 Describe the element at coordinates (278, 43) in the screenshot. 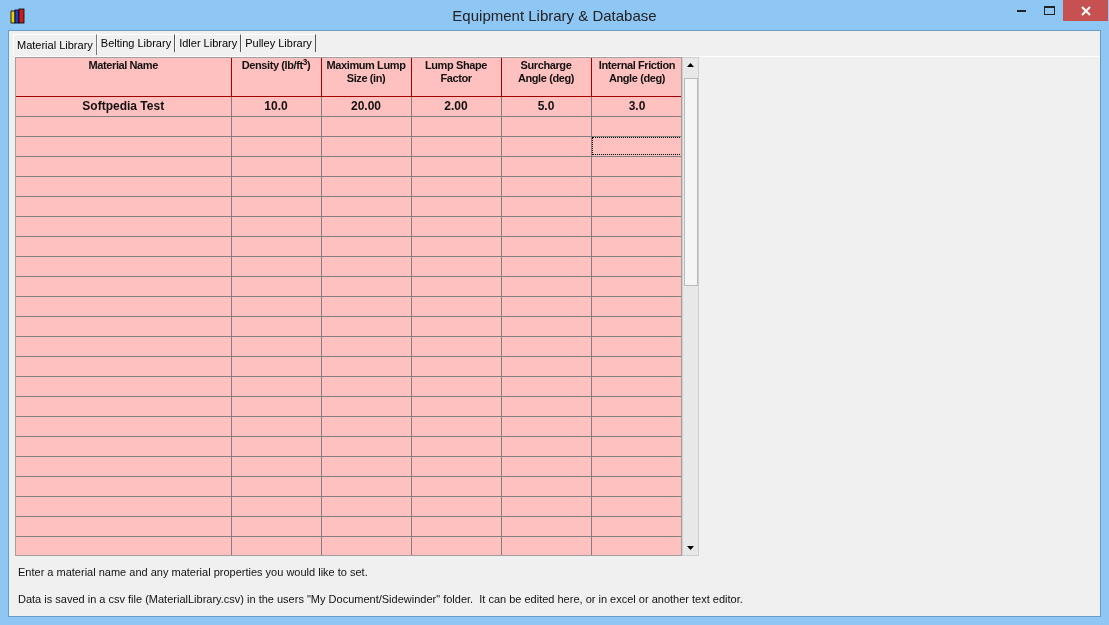

I see `tab: Pulley Library` at that location.